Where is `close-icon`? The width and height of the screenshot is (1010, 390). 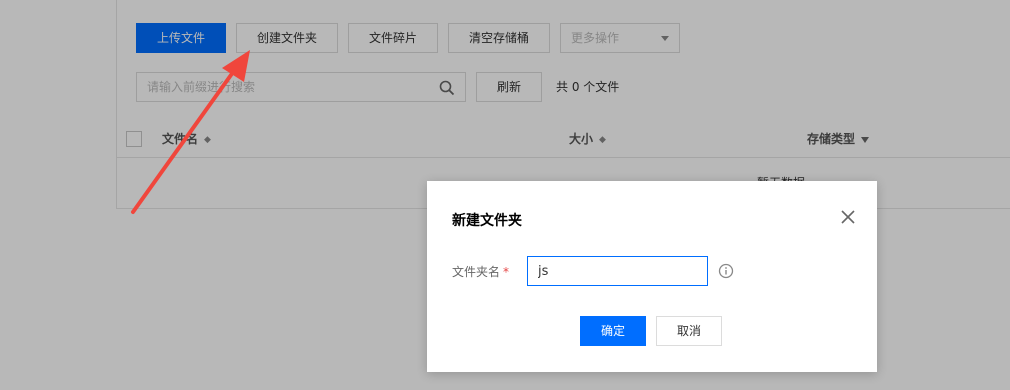 close-icon is located at coordinates (848, 217).